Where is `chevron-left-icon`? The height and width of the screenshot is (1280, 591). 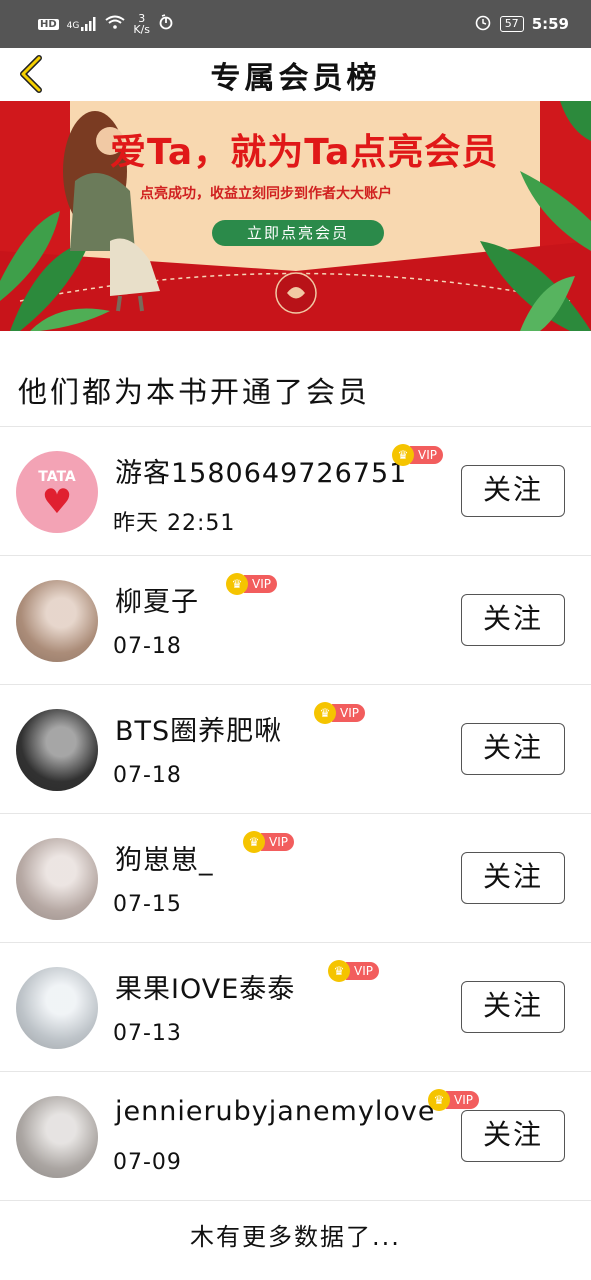 chevron-left-icon is located at coordinates (31, 74).